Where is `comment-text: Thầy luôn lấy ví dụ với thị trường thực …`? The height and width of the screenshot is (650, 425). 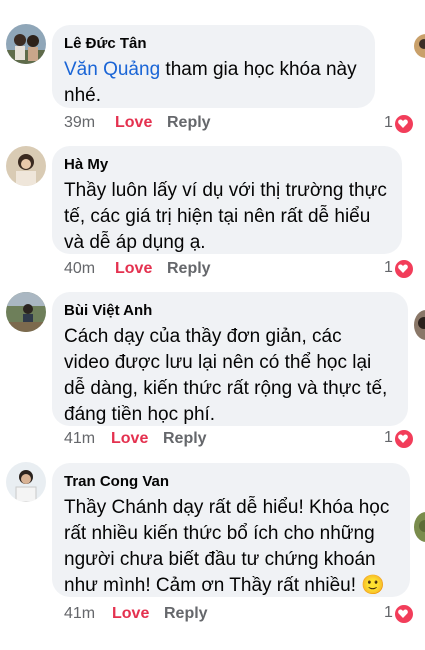 comment-text: Thầy luôn lấy ví dụ với thị trường thực … is located at coordinates (225, 216).